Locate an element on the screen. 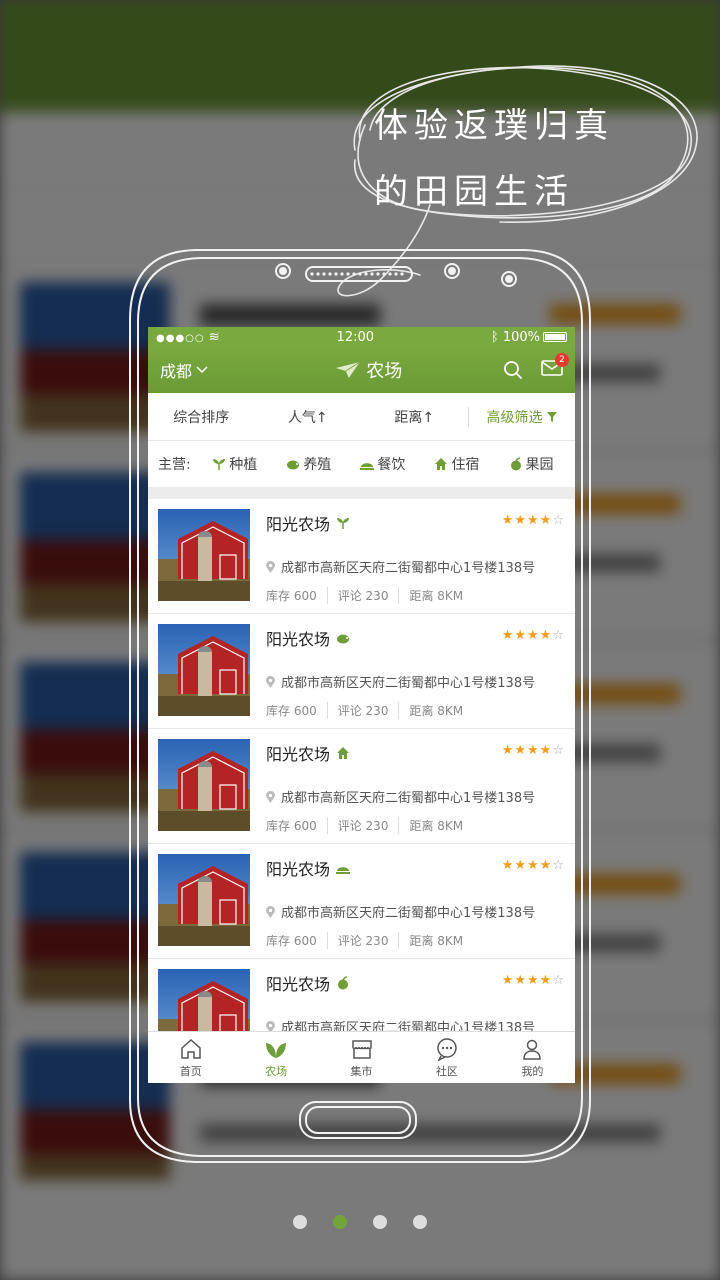  sort-bar: 综合排序 人气↑ 距离↑ 高级筛选 is located at coordinates (361, 417).